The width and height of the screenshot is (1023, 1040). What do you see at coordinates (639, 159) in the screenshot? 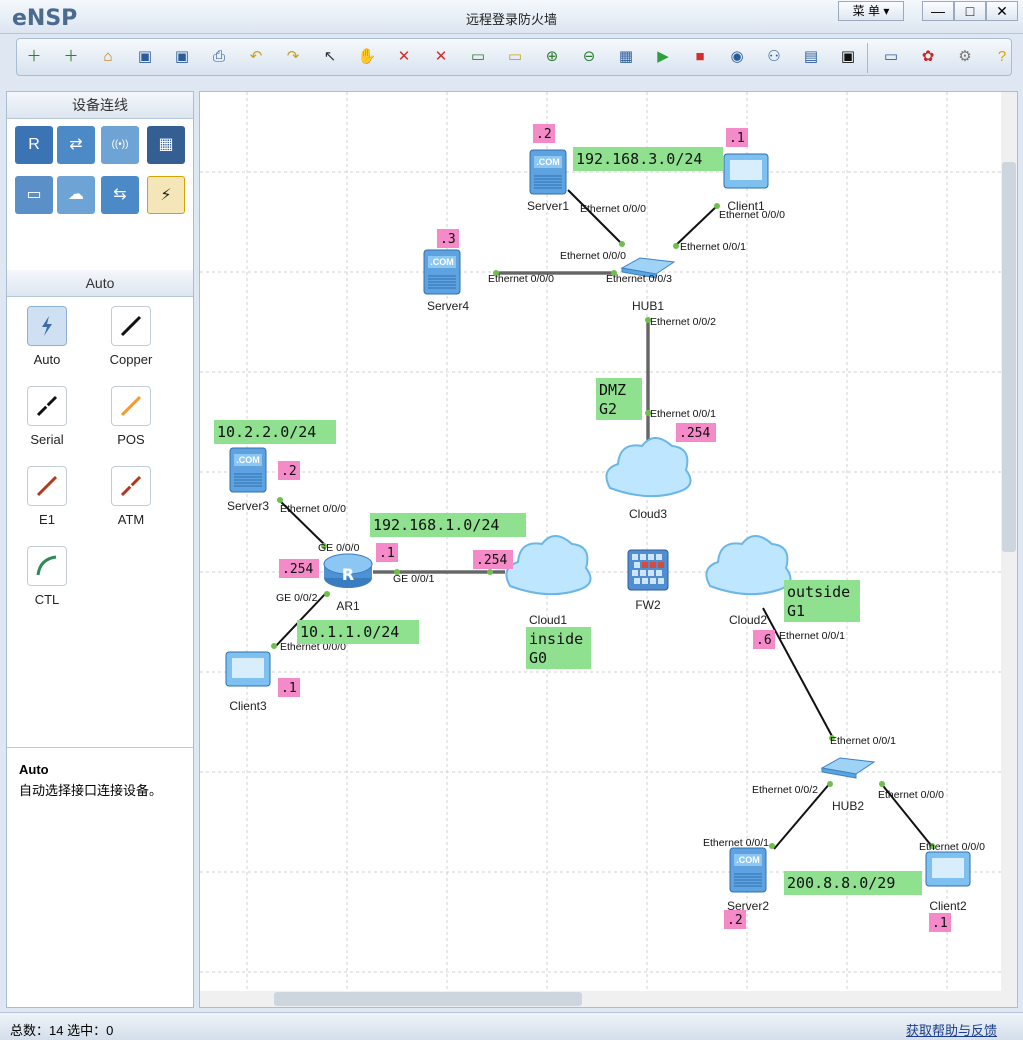
I see `network-note-text: 192.168.3.0/24` at bounding box center [639, 159].